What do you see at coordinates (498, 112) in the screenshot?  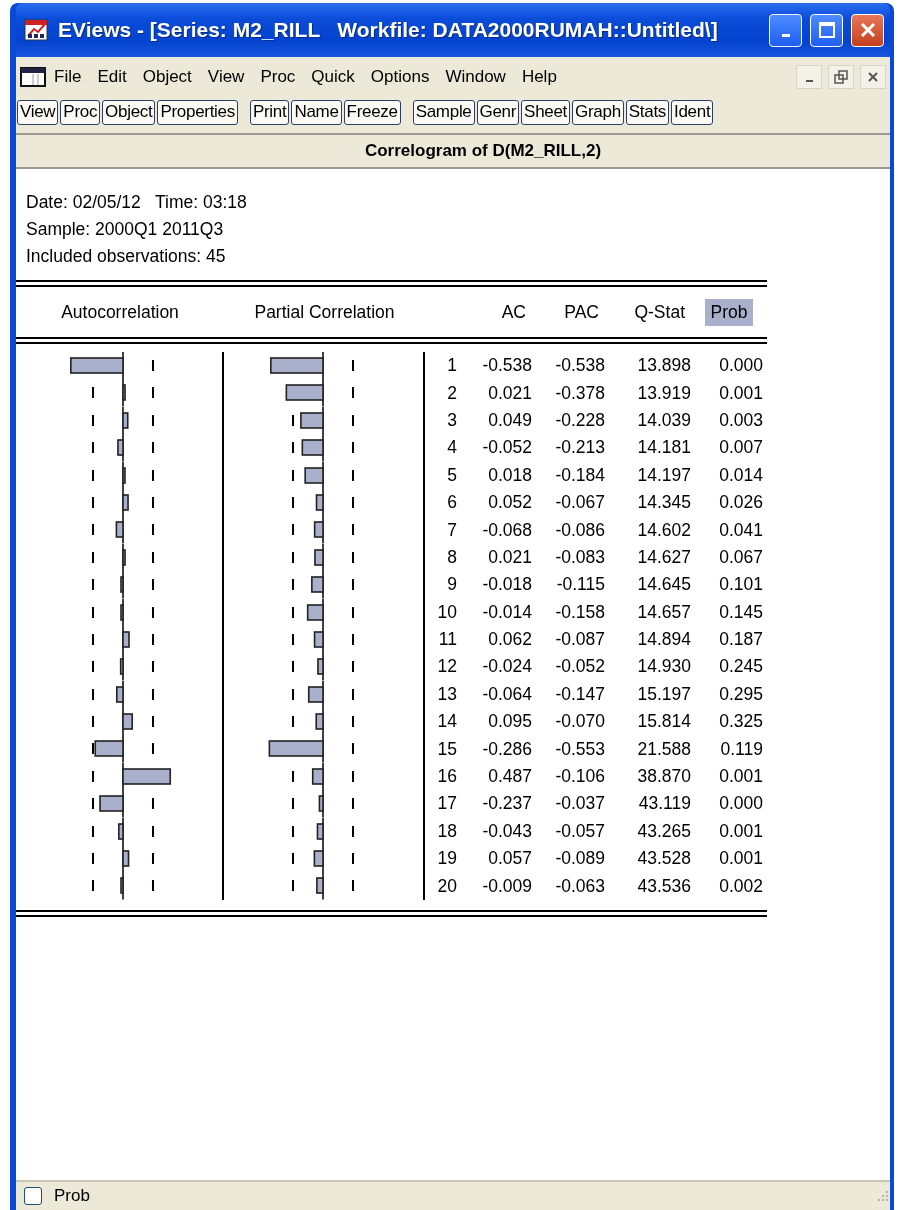 I see `toolbar-button: Genr` at bounding box center [498, 112].